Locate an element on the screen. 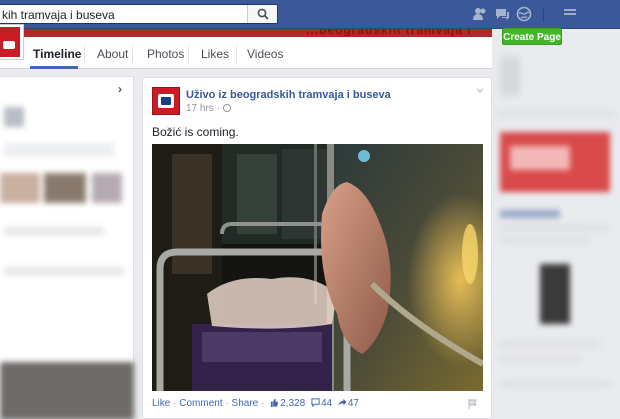  top-divider is located at coordinates (543, 14).